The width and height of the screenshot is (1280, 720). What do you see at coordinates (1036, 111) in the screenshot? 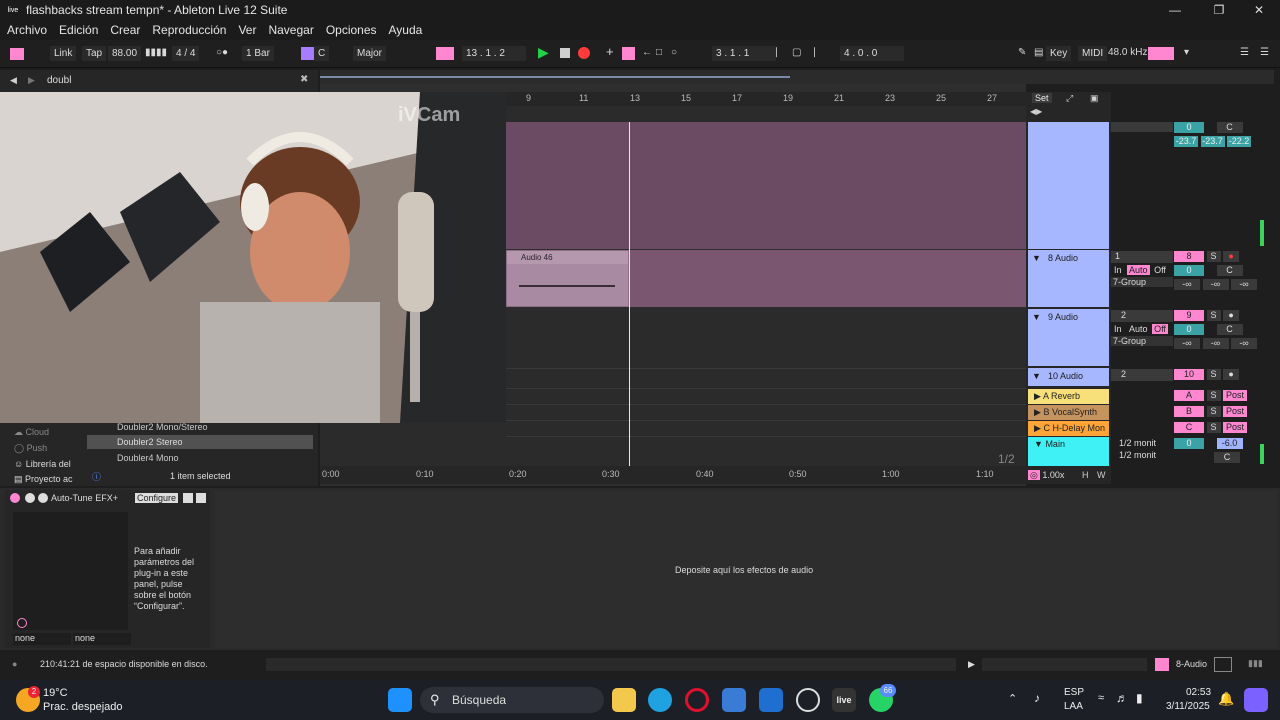
I see `fold-arrows-icon: ◀▶` at bounding box center [1036, 111].